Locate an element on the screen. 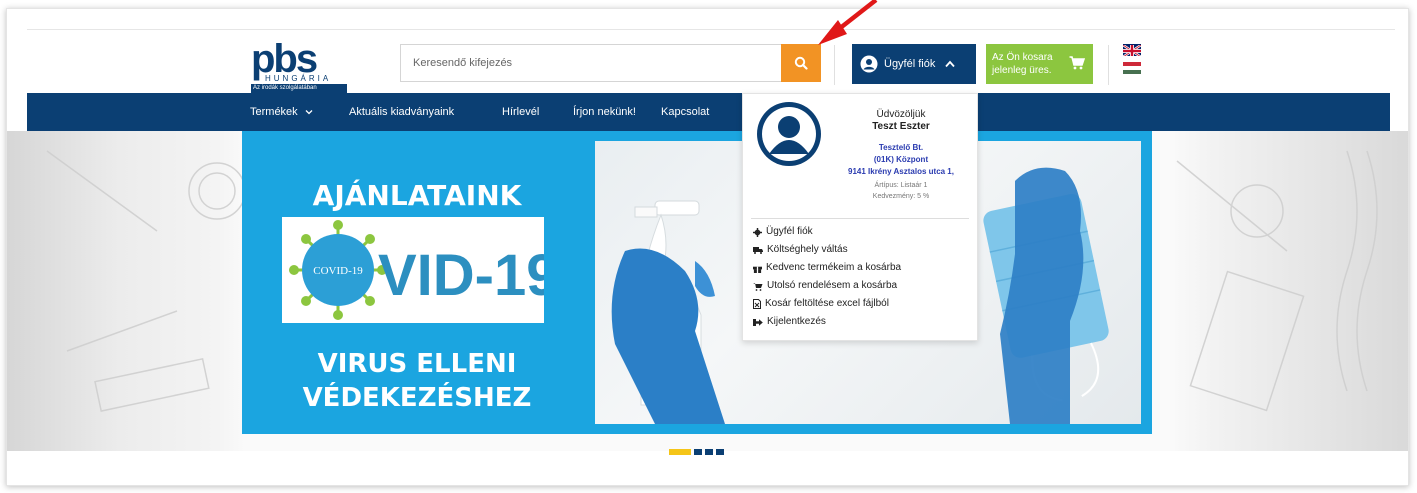  user-circle-icon is located at coordinates (869, 64).